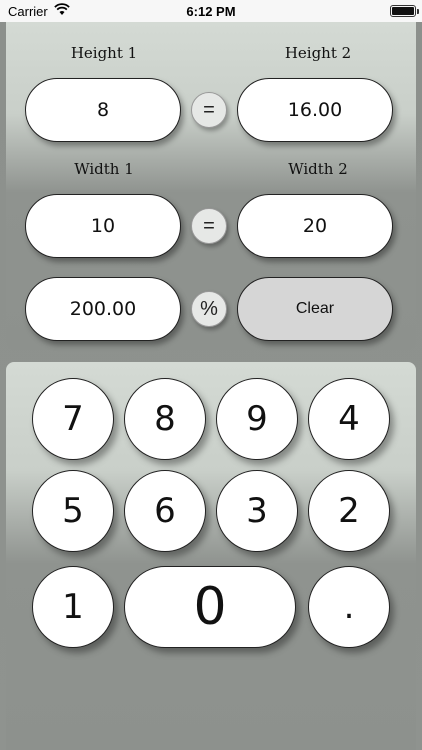 The width and height of the screenshot is (422, 750). I want to click on key-7: 7, so click(73, 419).